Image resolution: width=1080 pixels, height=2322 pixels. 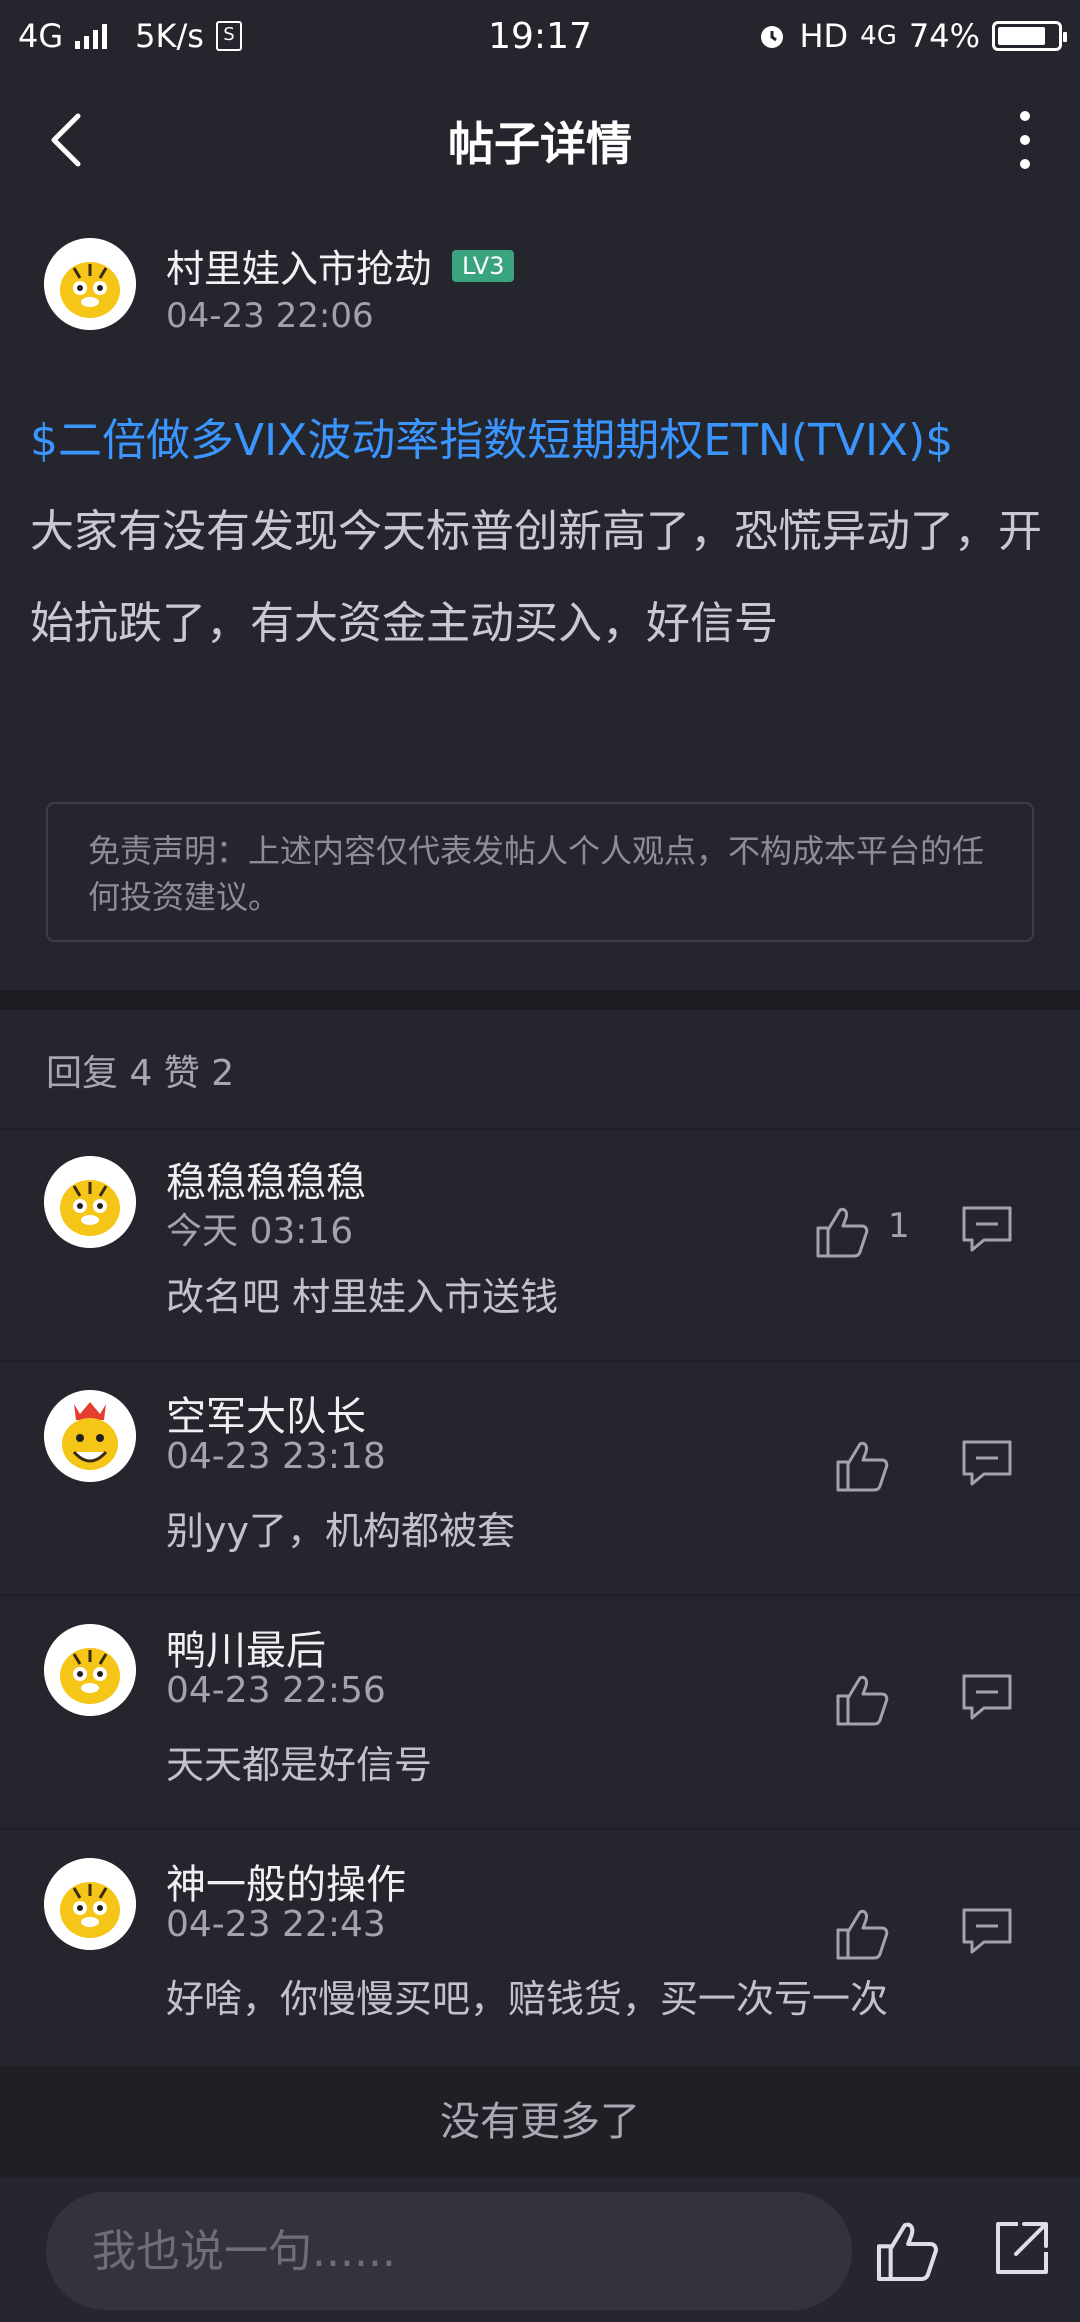 What do you see at coordinates (899, 1226) in the screenshot?
I see `like-count: 1` at bounding box center [899, 1226].